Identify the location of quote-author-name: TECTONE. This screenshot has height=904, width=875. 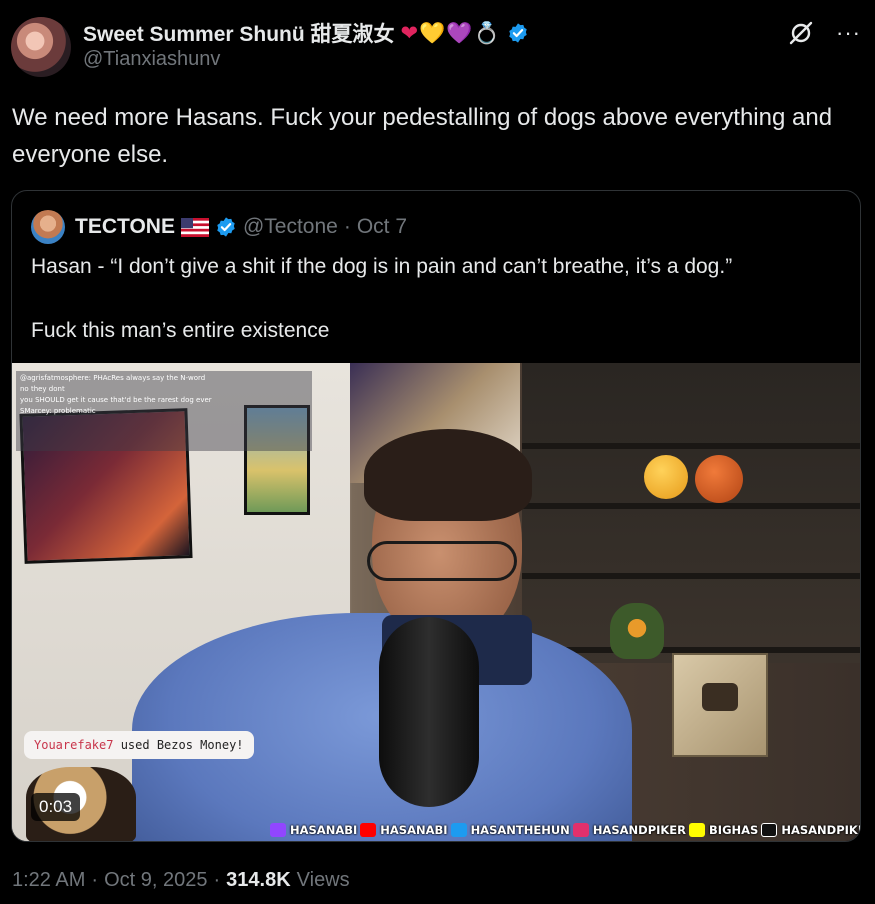
(125, 227).